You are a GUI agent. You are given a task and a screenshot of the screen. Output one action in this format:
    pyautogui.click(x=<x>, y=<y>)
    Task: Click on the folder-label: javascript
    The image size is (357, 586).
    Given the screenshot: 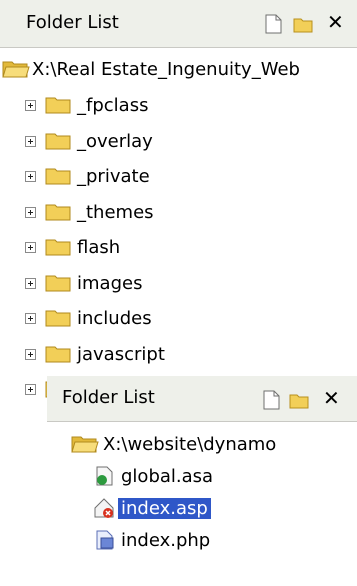 What is the action you would take?
    pyautogui.click(x=121, y=354)
    